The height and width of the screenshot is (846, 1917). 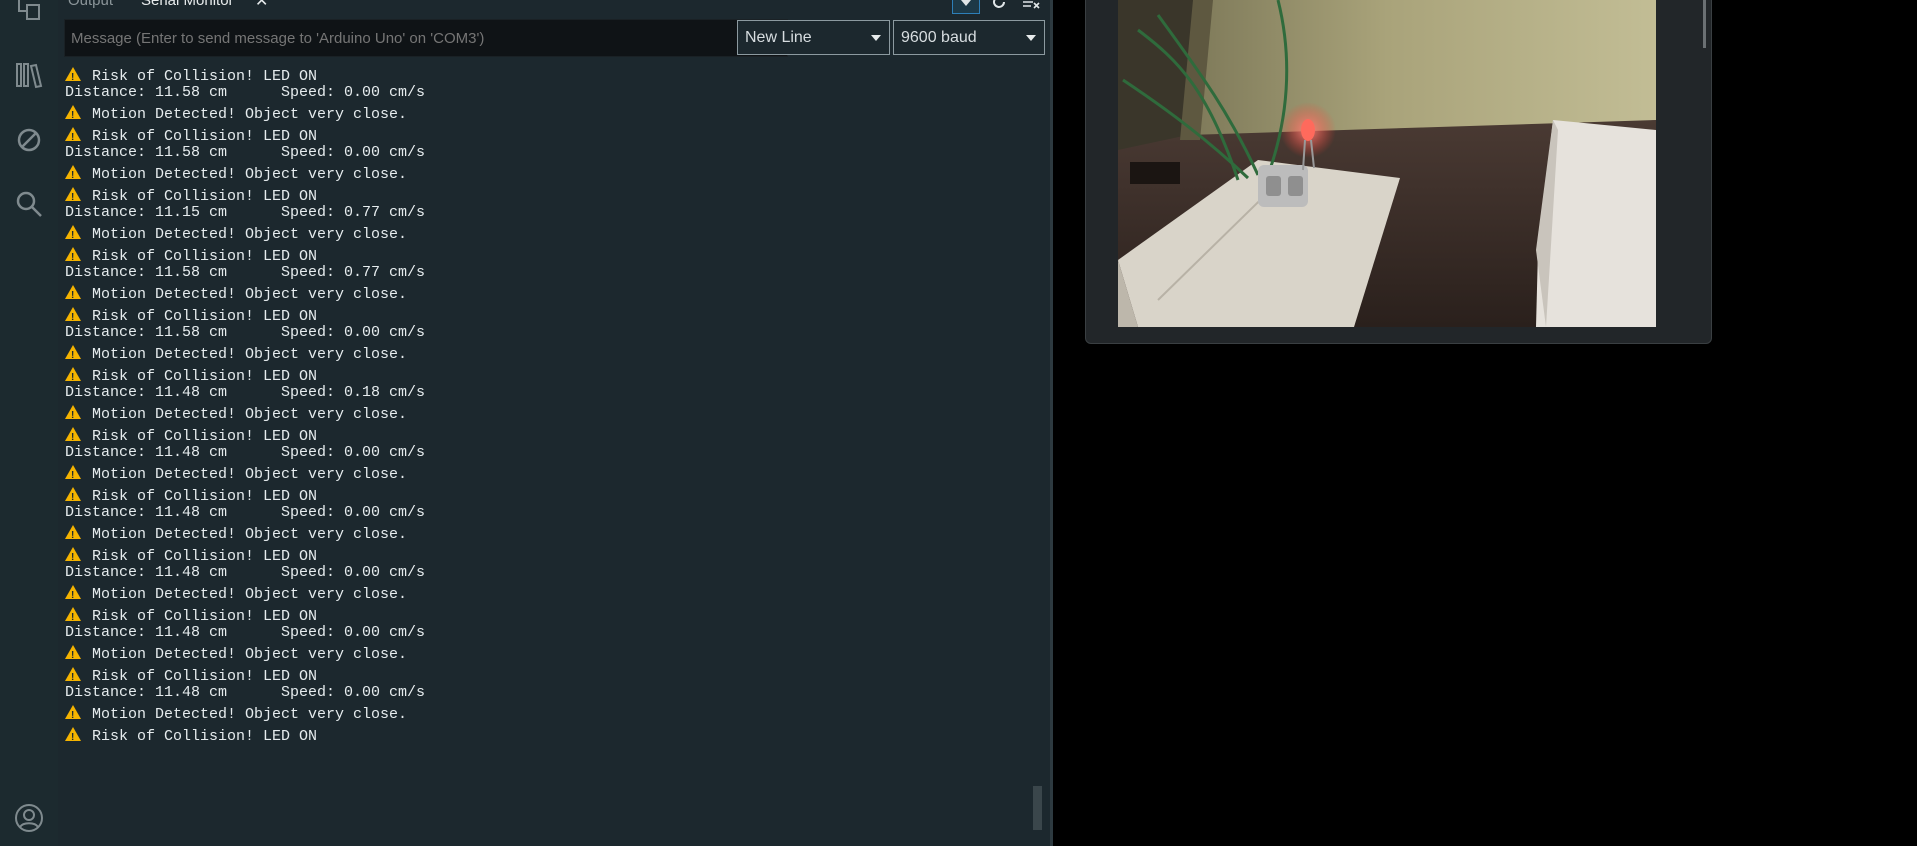 I want to click on line-ending-select: New Line, so click(x=813, y=37).